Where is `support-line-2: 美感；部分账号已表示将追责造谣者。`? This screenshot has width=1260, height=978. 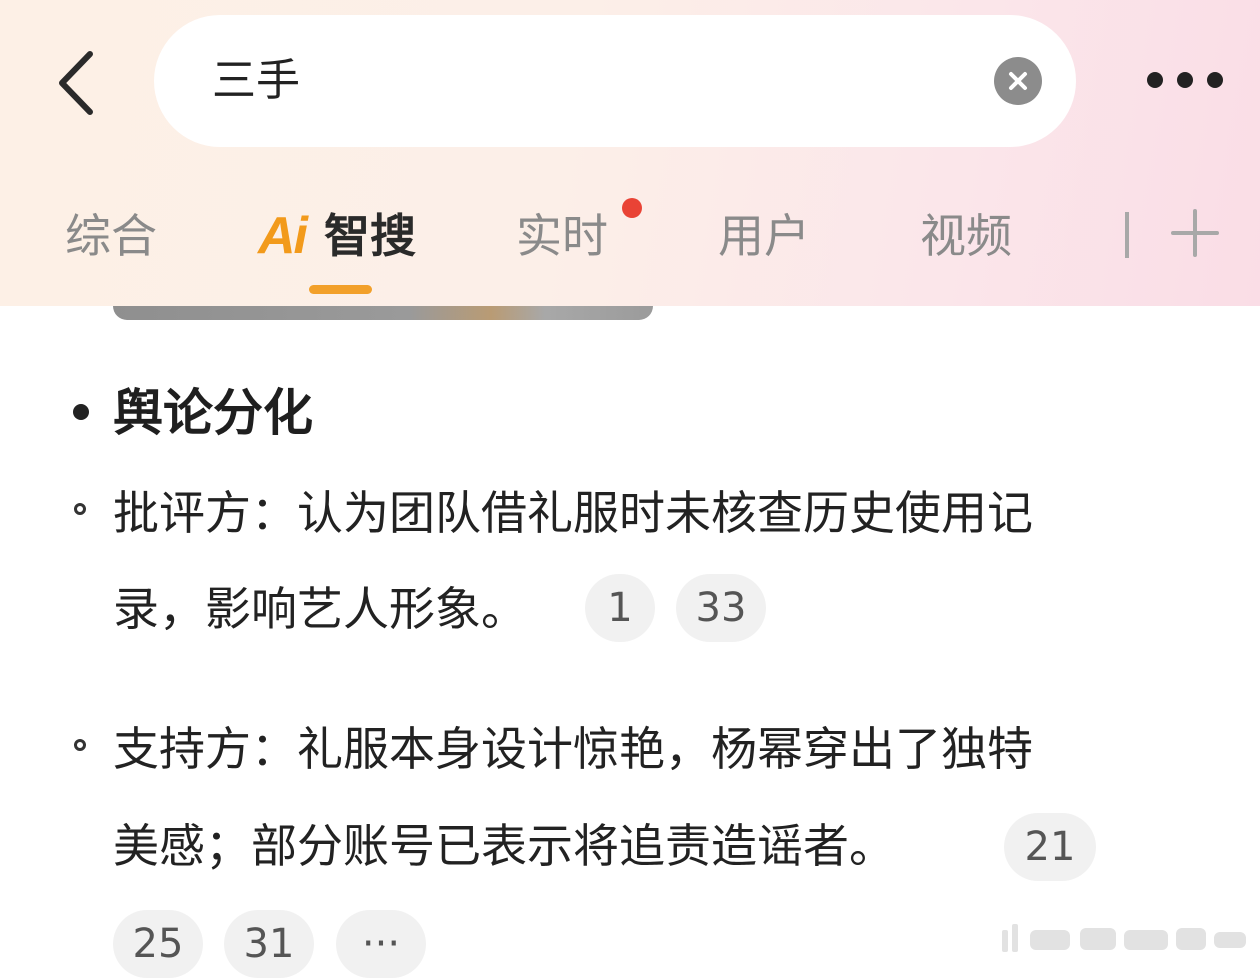 support-line-2: 美感；部分账号已表示将追责造谣者。 is located at coordinates (504, 846).